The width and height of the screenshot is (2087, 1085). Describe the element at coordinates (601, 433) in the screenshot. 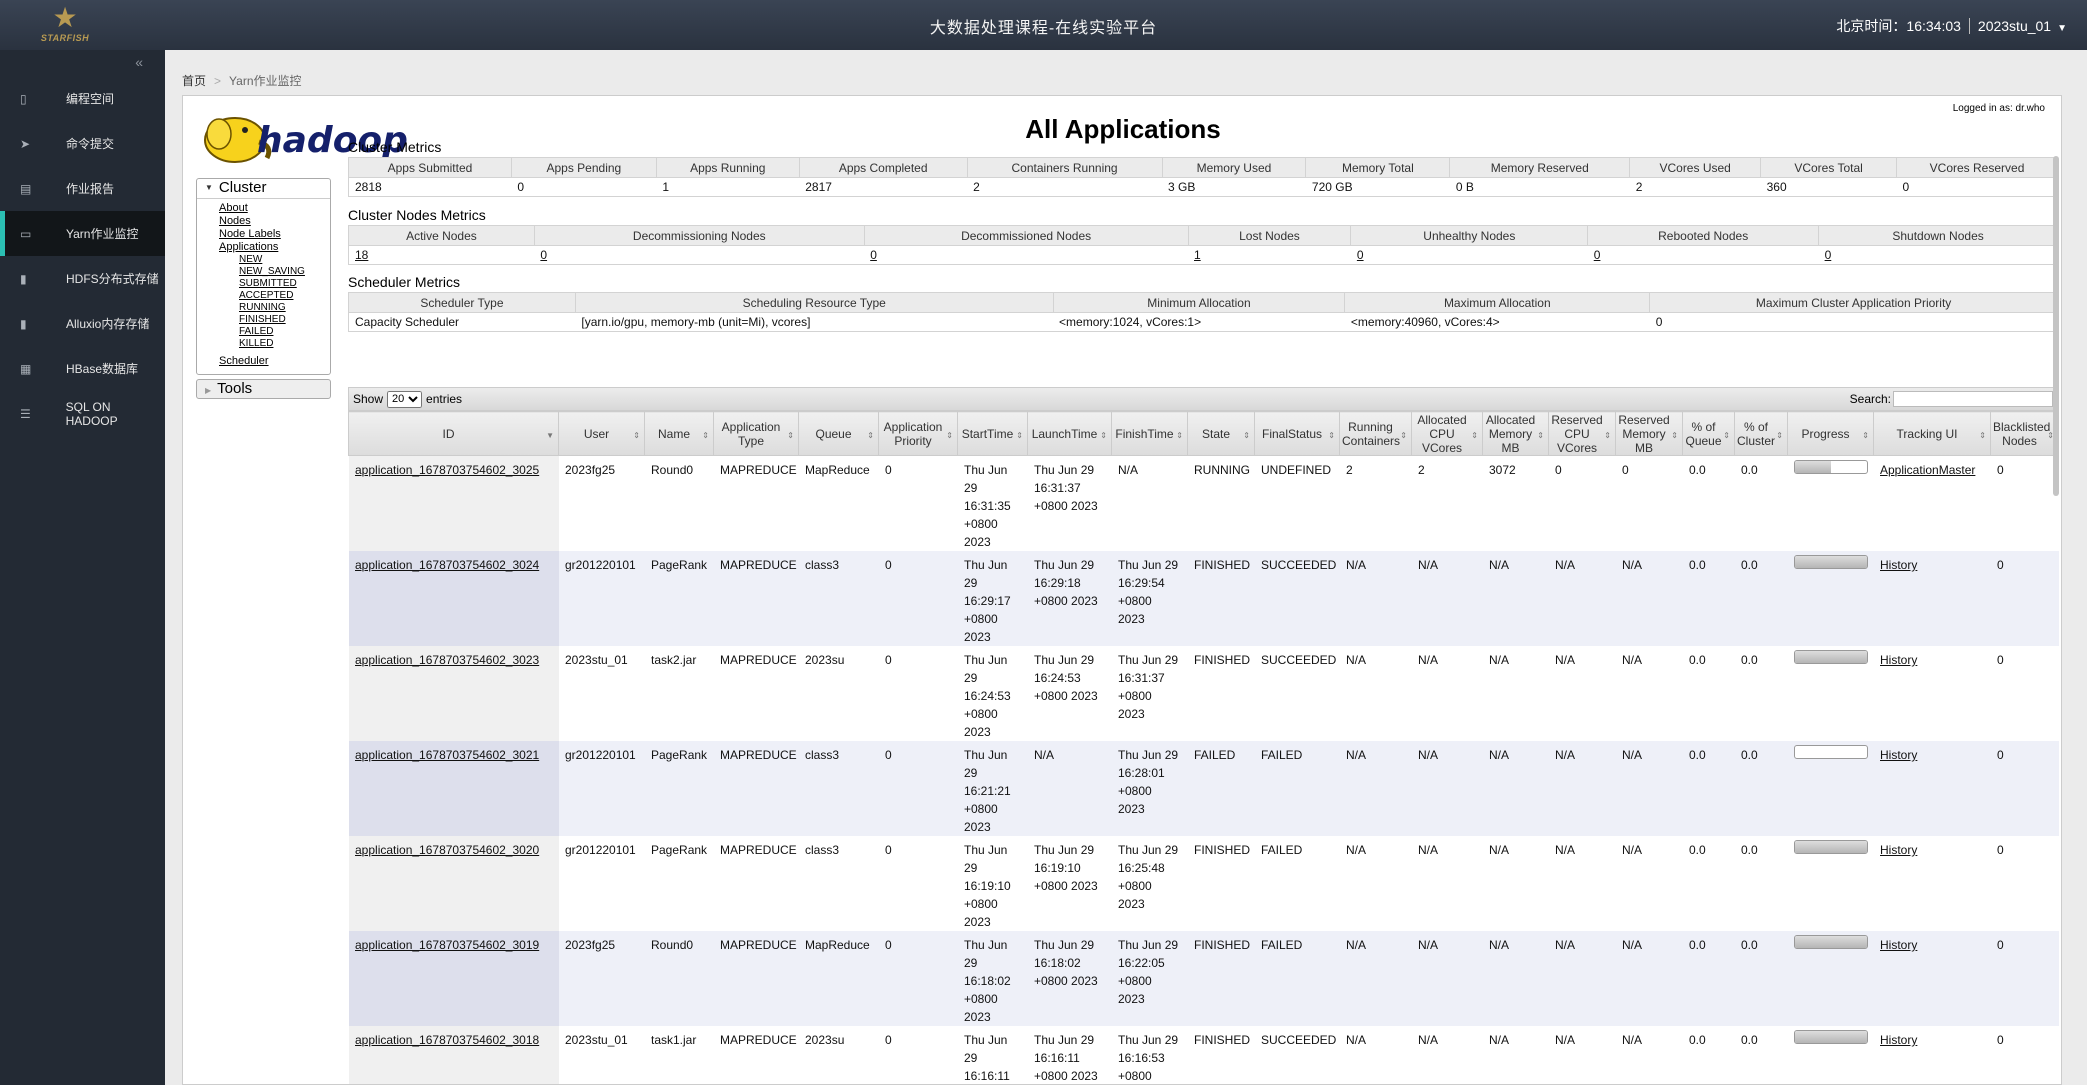

I see `column-header: User ⇕` at that location.